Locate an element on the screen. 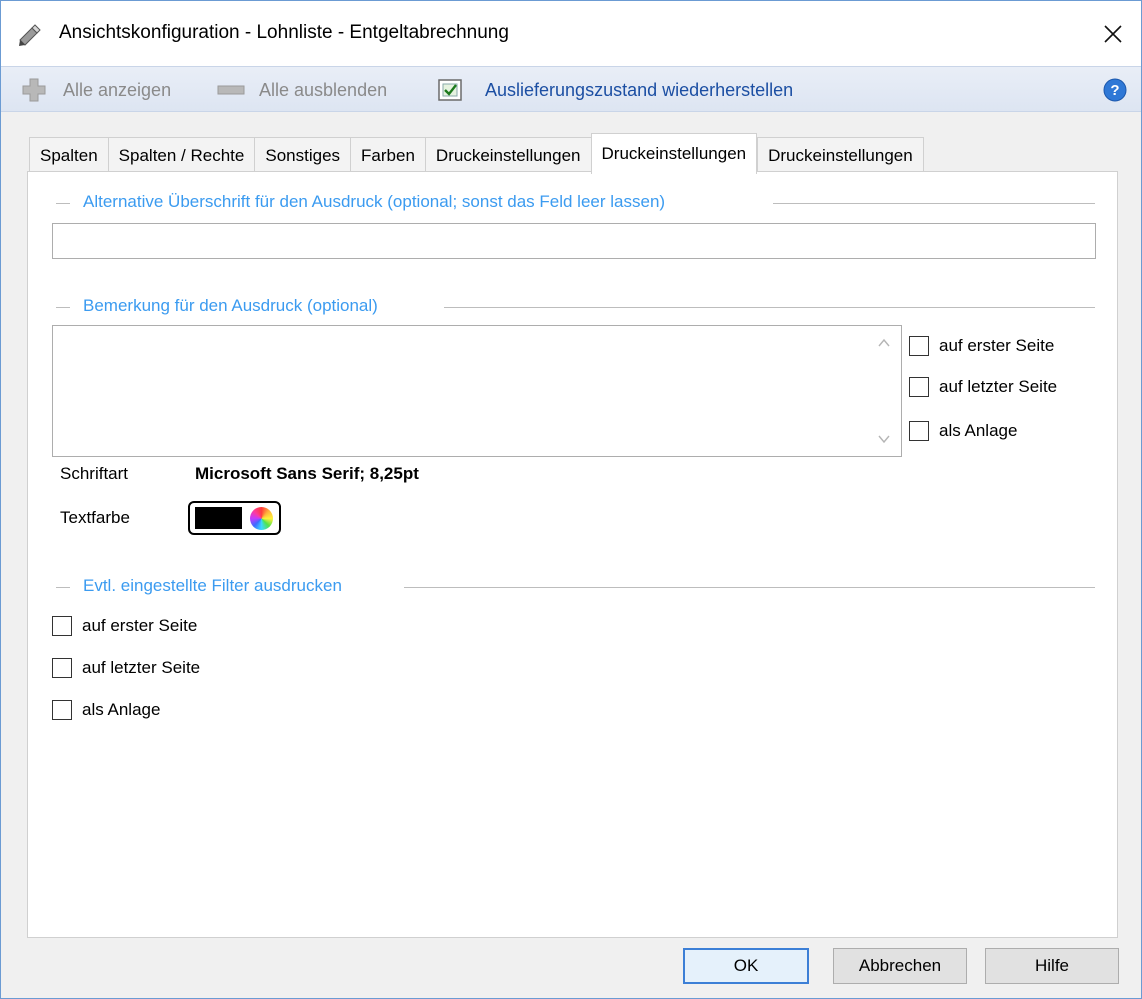  help-icon: ? is located at coordinates (1115, 90).